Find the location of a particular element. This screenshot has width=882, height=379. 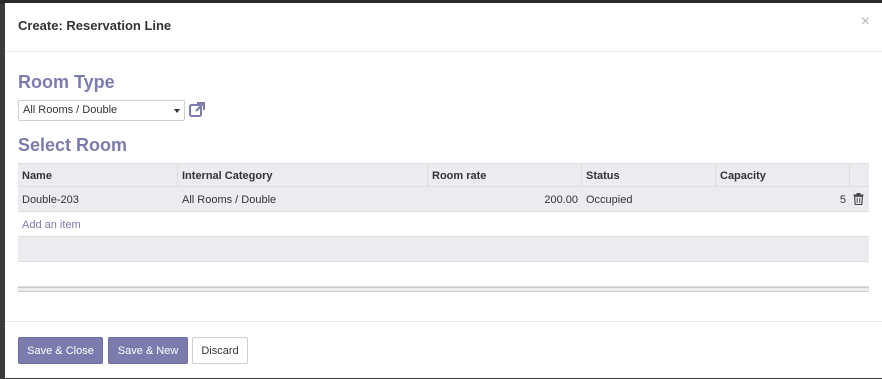

cell-status: Occupied is located at coordinates (609, 200).